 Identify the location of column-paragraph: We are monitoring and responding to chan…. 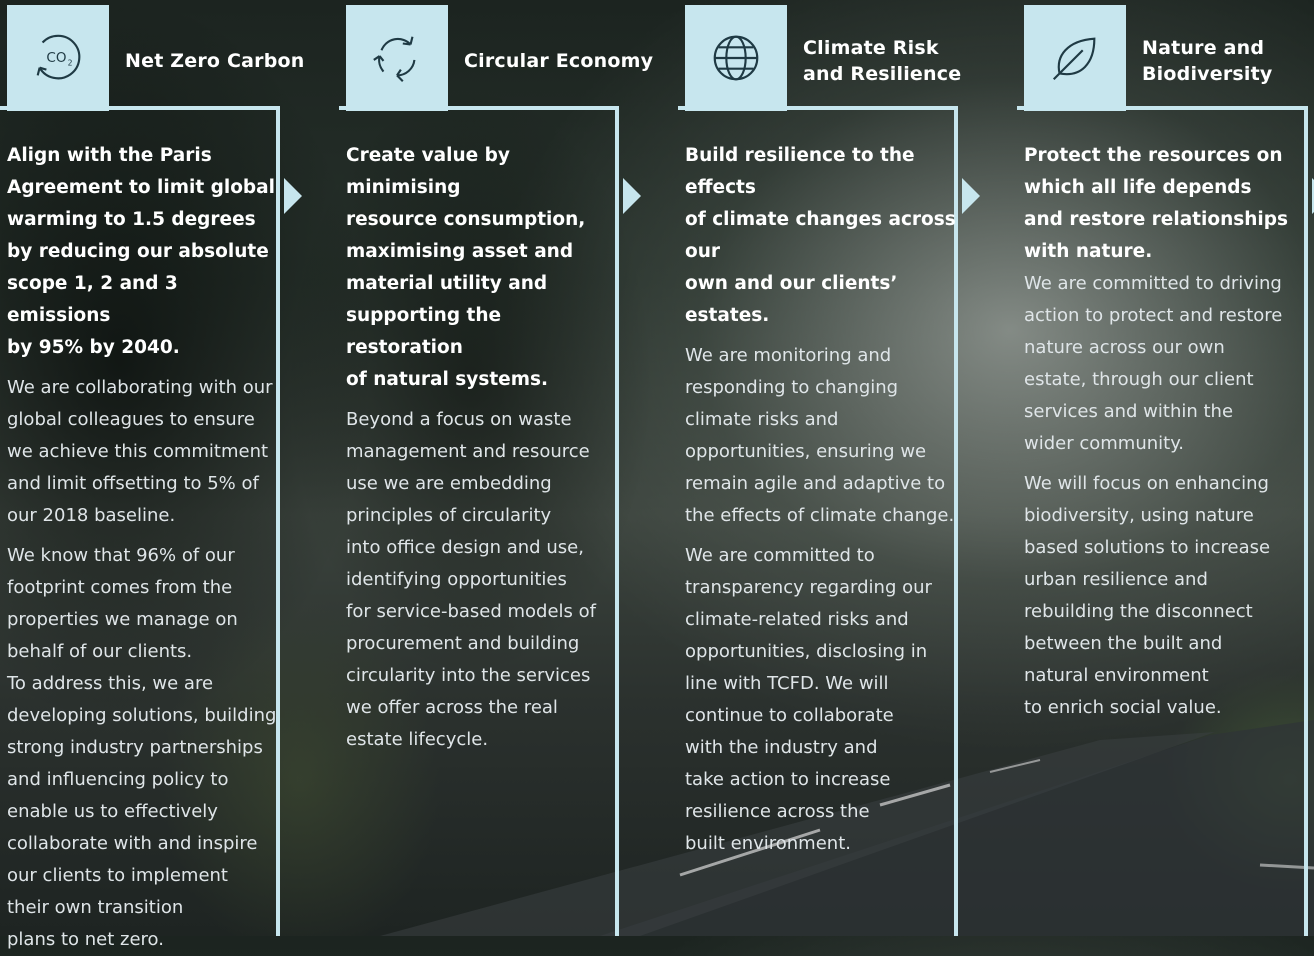
(820, 435).